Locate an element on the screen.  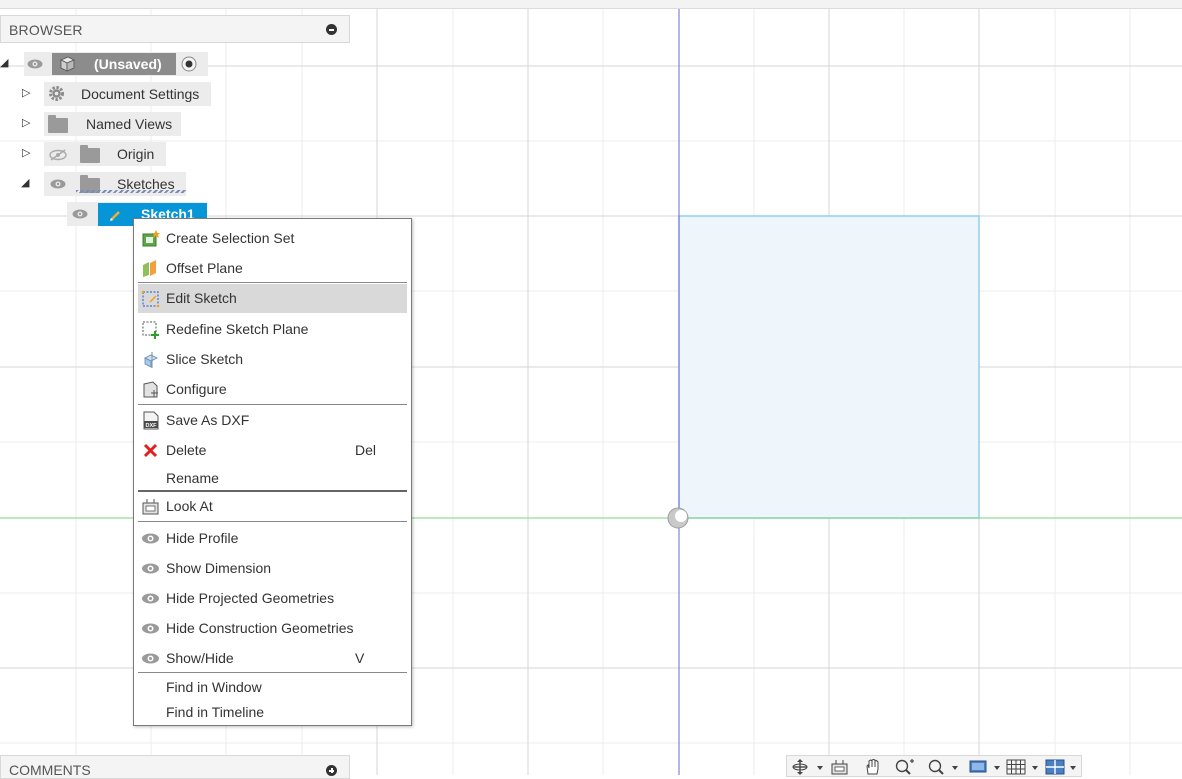
origin-point is located at coordinates (678, 518).